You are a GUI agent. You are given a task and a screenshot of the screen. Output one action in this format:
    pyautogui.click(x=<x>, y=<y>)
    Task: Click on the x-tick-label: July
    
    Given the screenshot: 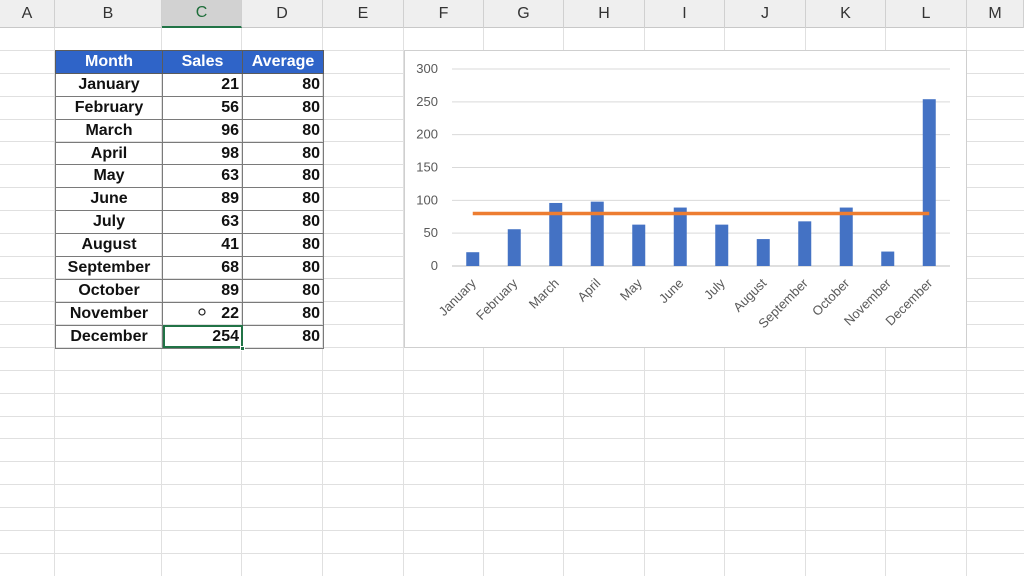 What is the action you would take?
    pyautogui.click(x=714, y=288)
    